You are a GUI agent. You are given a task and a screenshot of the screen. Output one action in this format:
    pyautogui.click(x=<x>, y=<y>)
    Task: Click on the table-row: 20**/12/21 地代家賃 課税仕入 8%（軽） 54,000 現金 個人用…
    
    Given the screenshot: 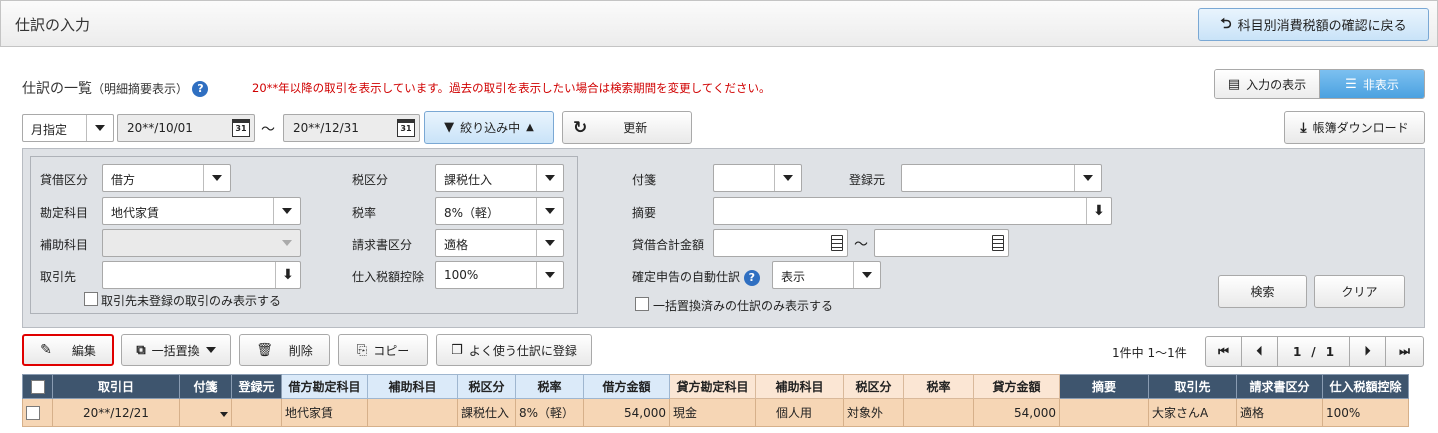 What is the action you would take?
    pyautogui.click(x=715, y=412)
    